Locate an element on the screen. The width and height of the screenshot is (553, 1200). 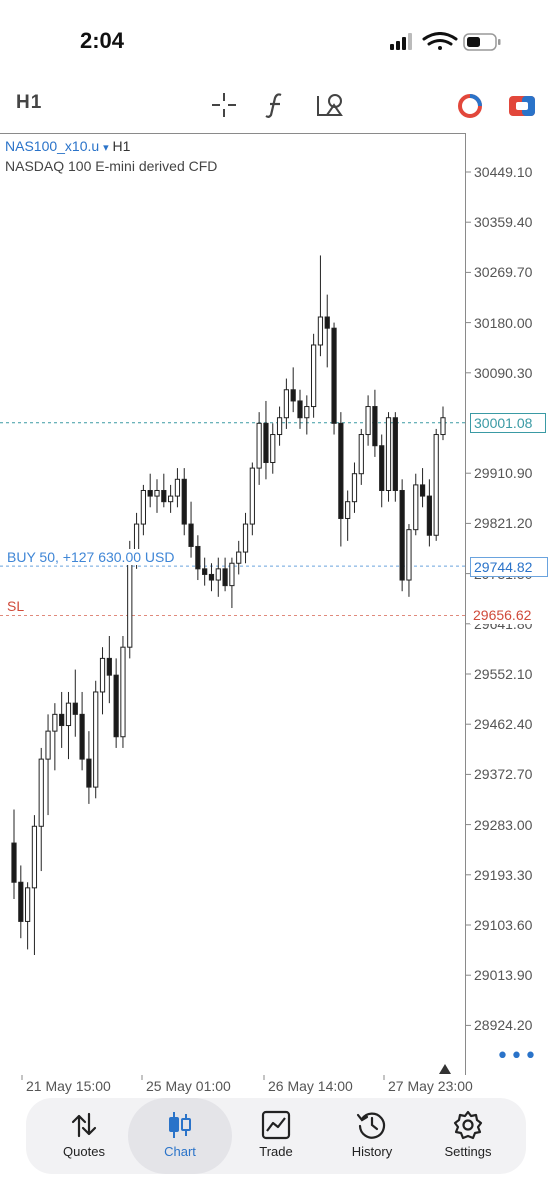
chart-scroll-marker-icon is located at coordinates (445, 1069).